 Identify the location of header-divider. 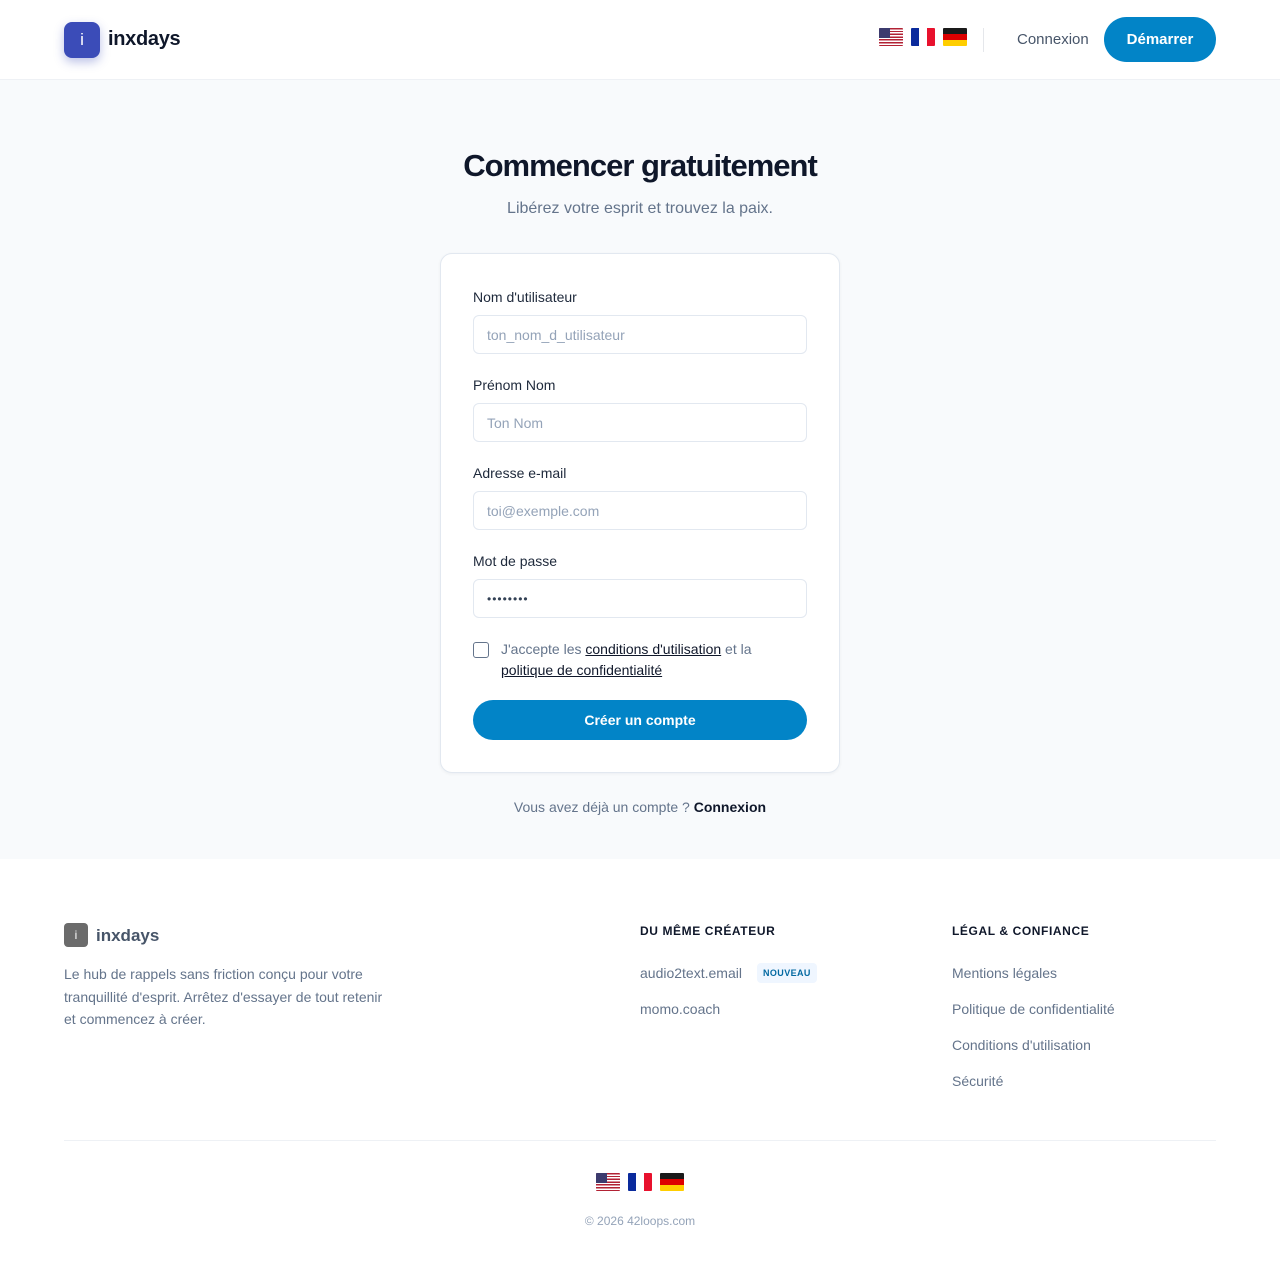
(983, 40).